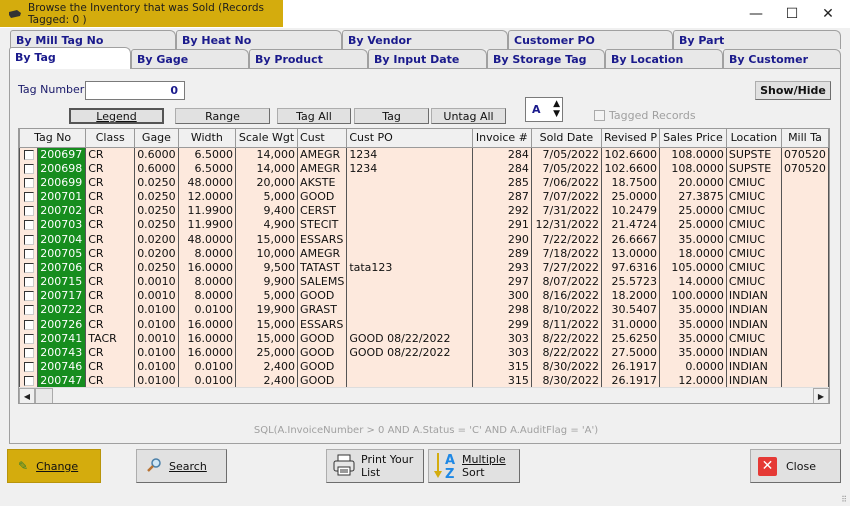 This screenshot has width=850, height=506. What do you see at coordinates (468, 116) in the screenshot?
I see `untag-all-button: Untag All` at bounding box center [468, 116].